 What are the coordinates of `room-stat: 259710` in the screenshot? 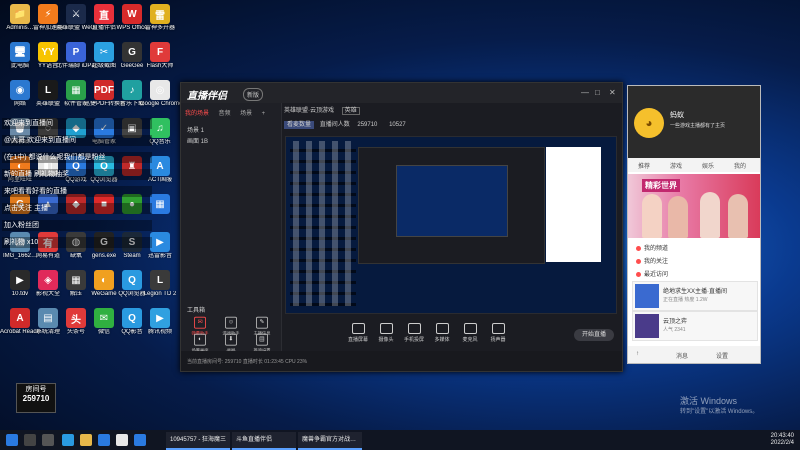 It's located at (367, 125).